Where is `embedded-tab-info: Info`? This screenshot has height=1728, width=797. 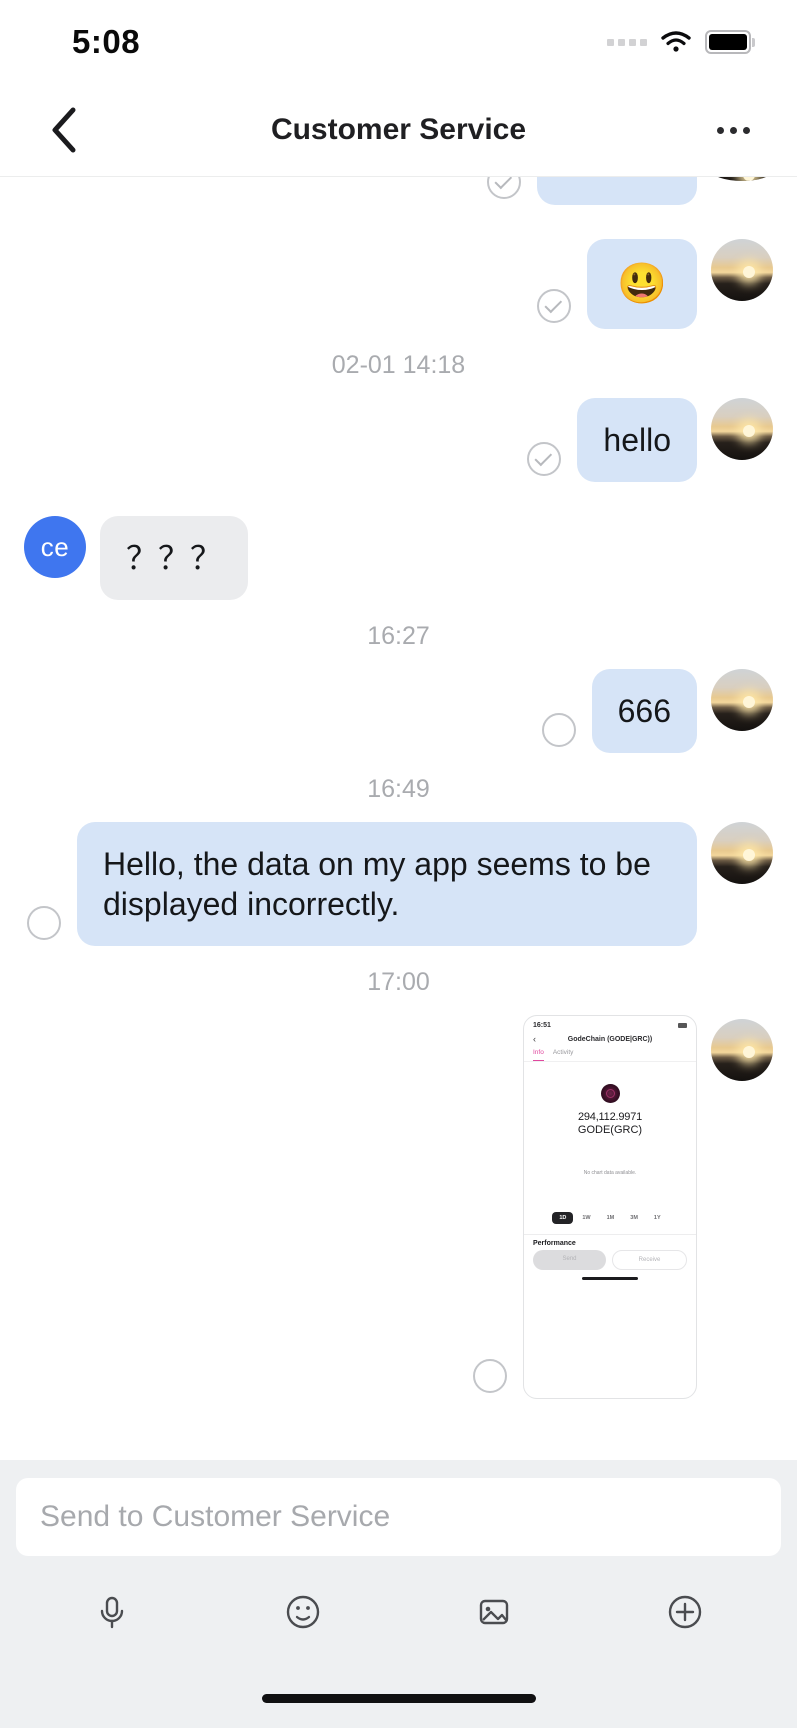
embedded-tab-info: Info is located at coordinates (538, 1055).